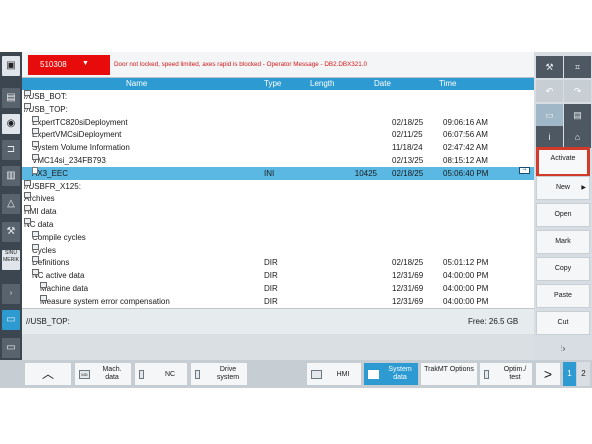 The image size is (592, 444). What do you see at coordinates (59, 237) in the screenshot?
I see `row-name-text: Compile cycles` at bounding box center [59, 237].